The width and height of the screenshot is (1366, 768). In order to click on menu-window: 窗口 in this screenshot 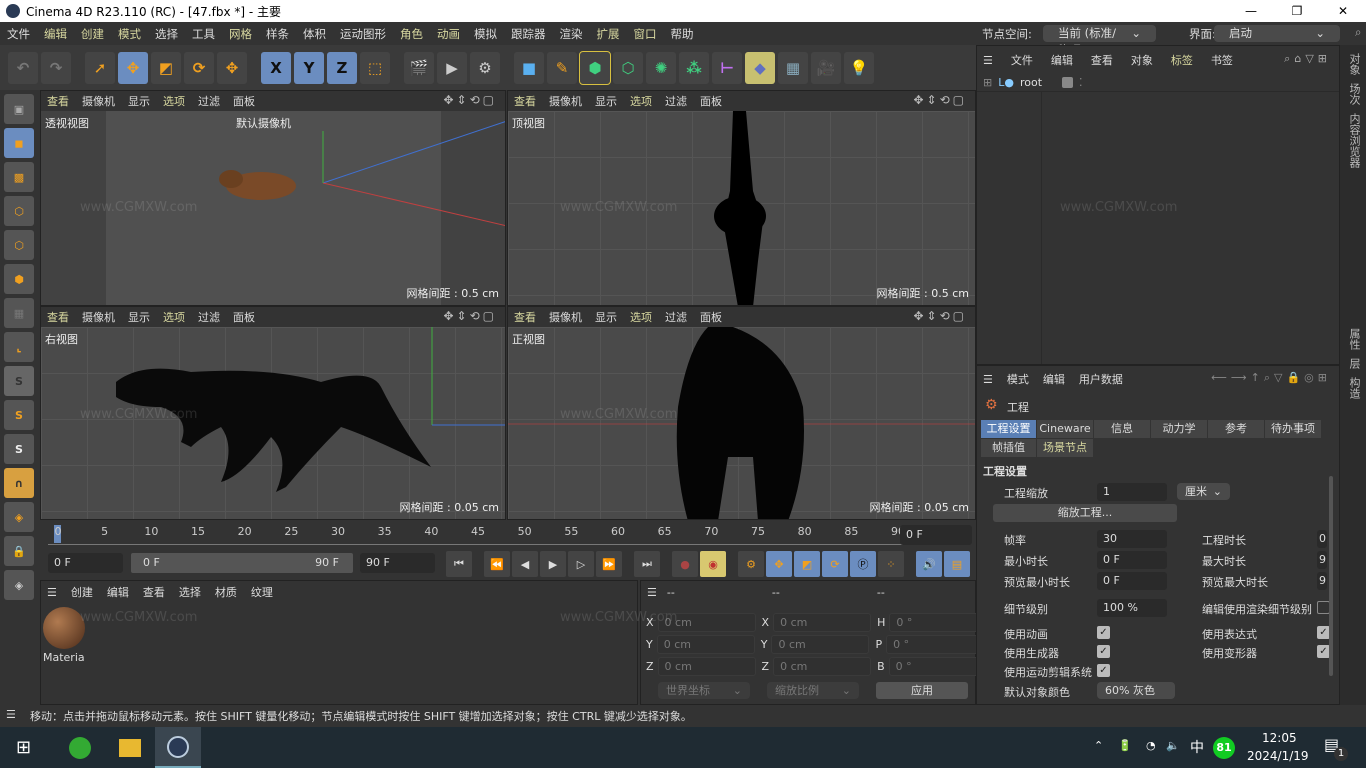, I will do `click(645, 34)`.